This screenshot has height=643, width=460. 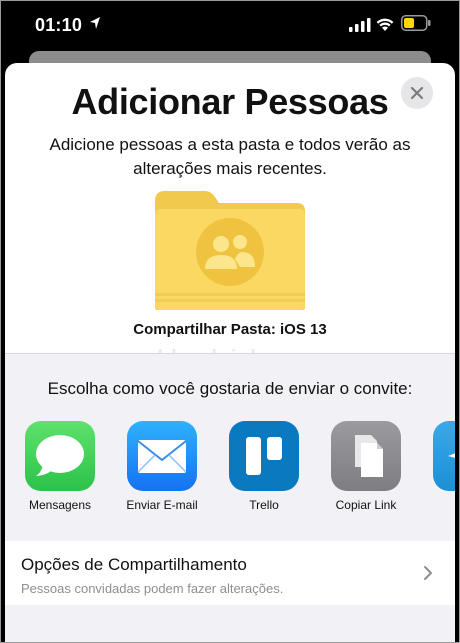 I want to click on telegram-icon, so click(x=444, y=456).